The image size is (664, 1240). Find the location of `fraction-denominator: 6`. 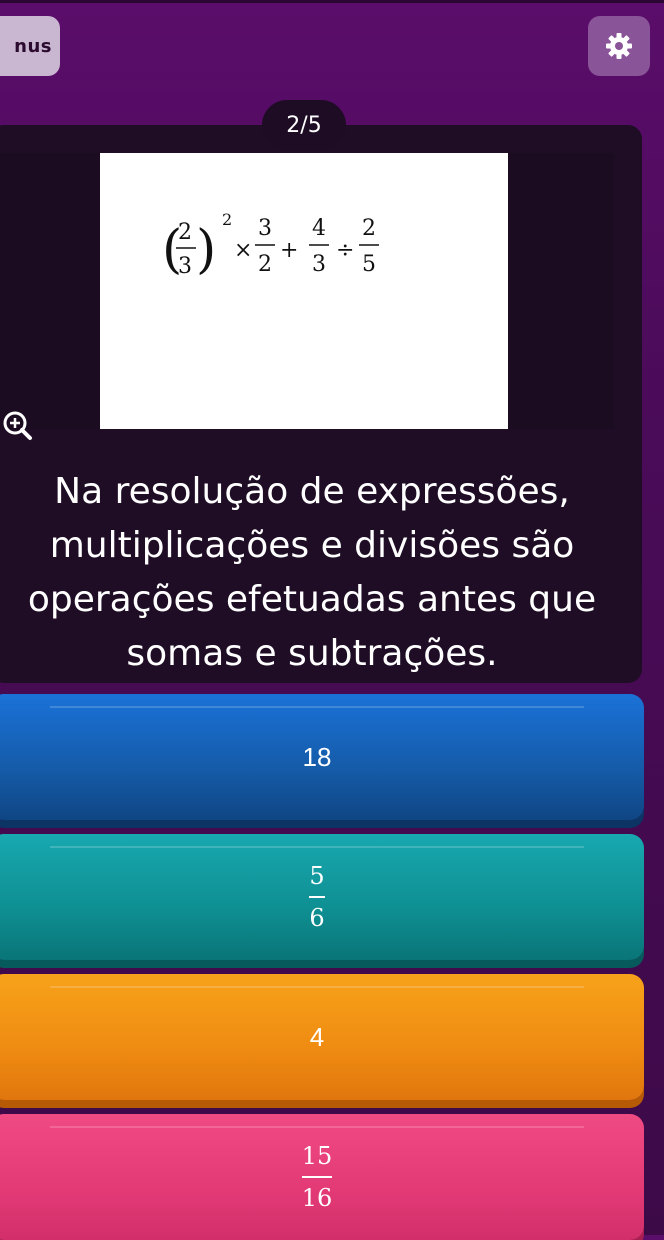

fraction-denominator: 6 is located at coordinates (317, 917).